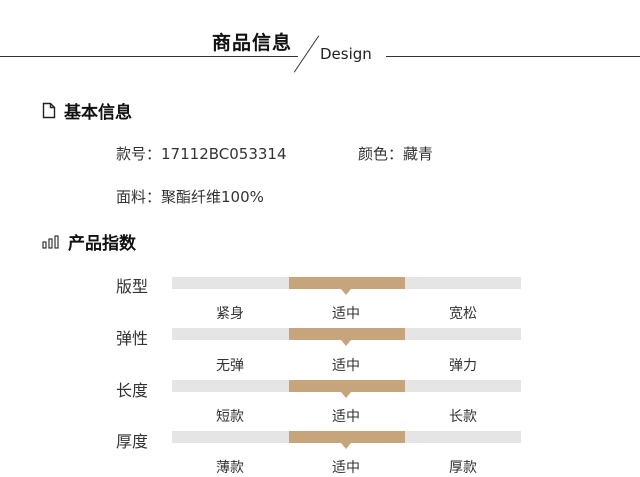  Describe the element at coordinates (132, 286) in the screenshot. I see `index-row-label: 版型` at that location.